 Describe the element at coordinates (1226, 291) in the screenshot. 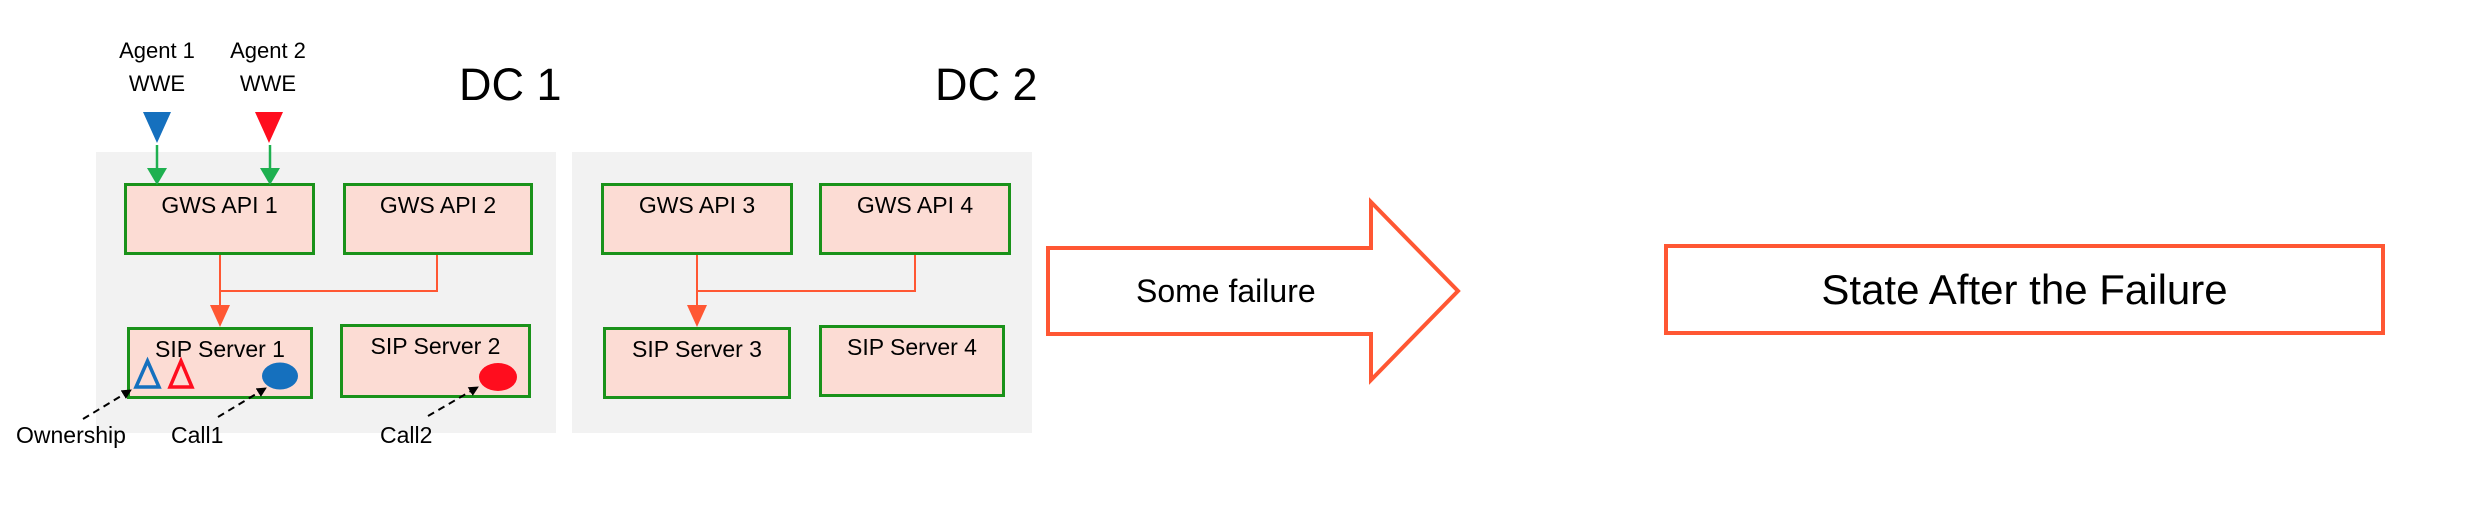

I see `failure-transition-label: Some failure` at that location.